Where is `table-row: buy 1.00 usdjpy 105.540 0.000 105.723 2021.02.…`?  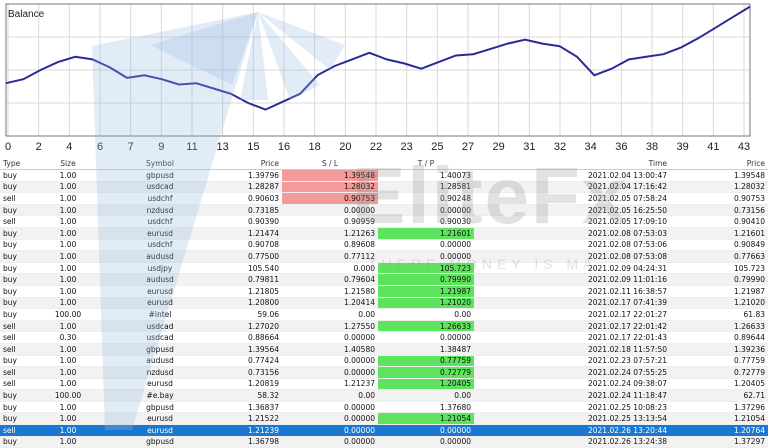
table-row: buy 1.00 usdjpy 105.540 0.000 105.723 2021.02.… is located at coordinates (384, 268).